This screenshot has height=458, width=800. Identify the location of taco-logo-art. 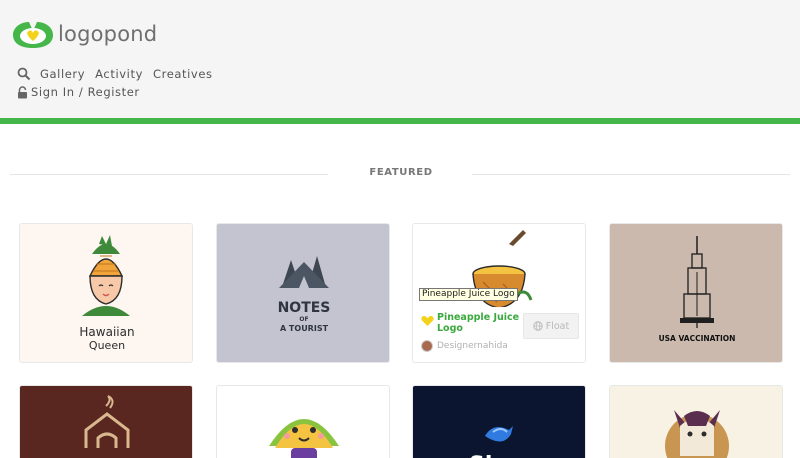
(304, 438).